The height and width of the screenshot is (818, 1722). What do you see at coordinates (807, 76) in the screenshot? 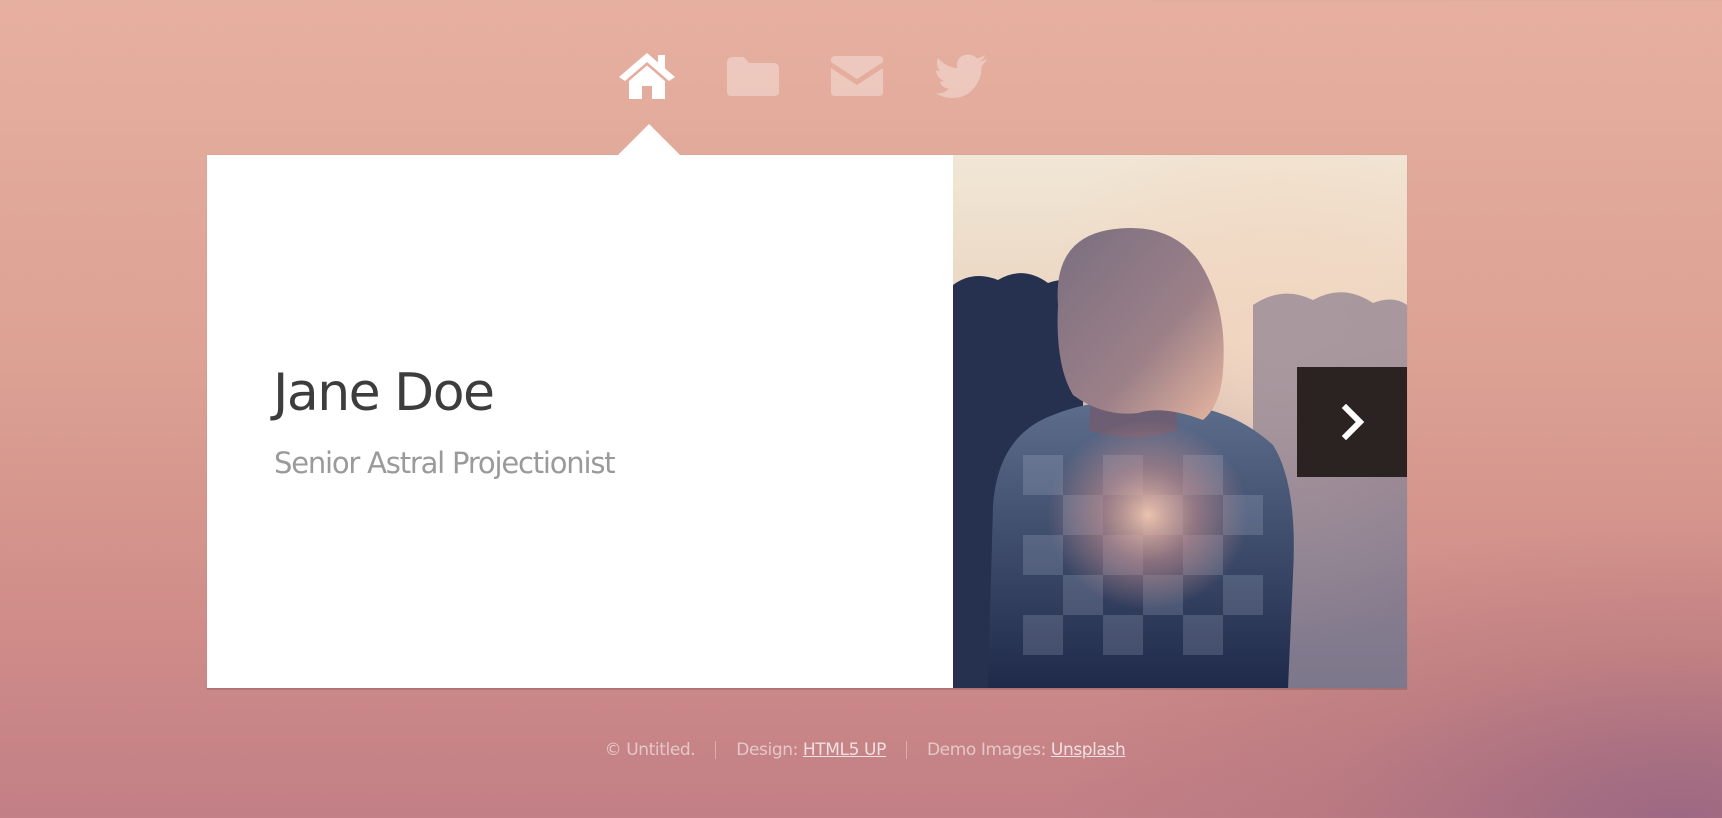
I see `main-nav` at bounding box center [807, 76].